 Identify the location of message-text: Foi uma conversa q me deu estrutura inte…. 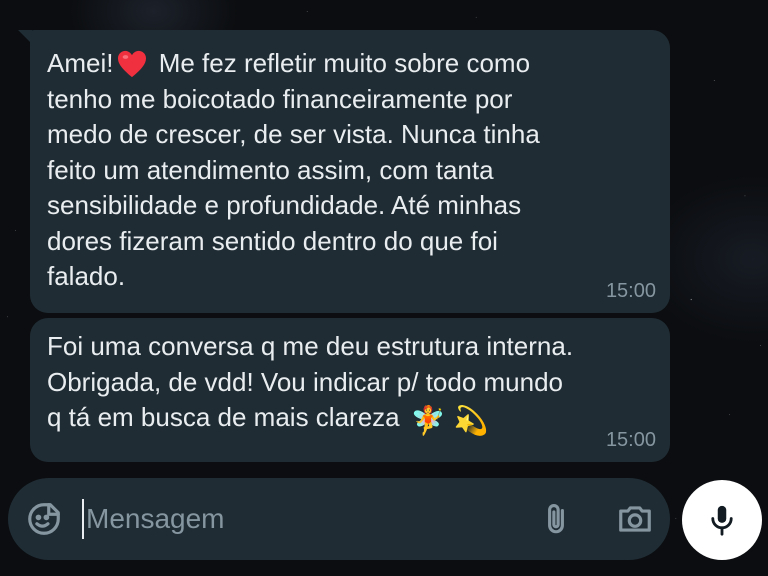
(352, 382).